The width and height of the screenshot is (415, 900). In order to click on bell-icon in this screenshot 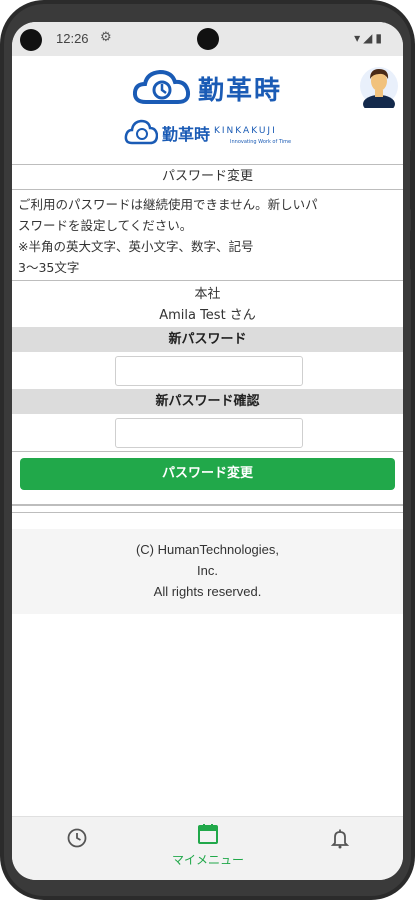, I will do `click(340, 839)`.